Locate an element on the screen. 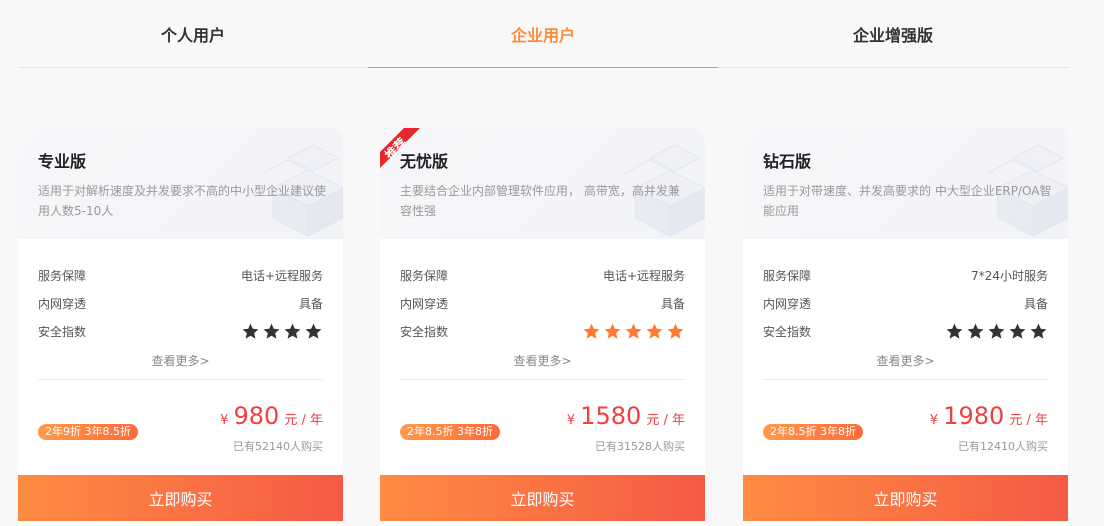 Image resolution: width=1104 pixels, height=526 pixels. plan-title: 无忧版 is located at coordinates (424, 161).